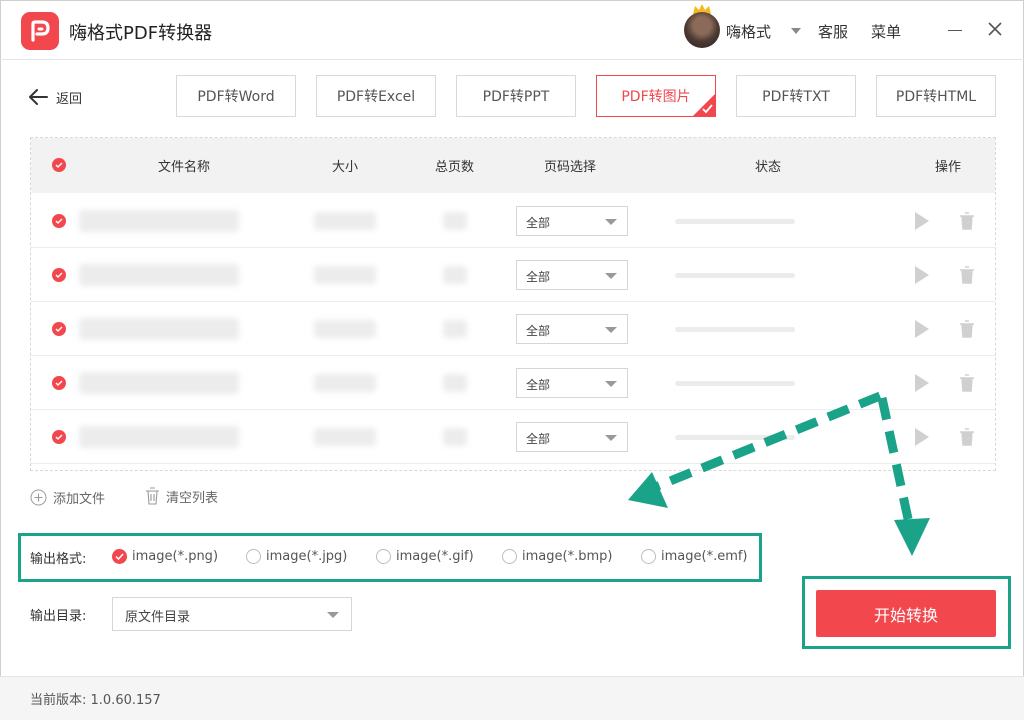  Describe the element at coordinates (748, 31) in the screenshot. I see `username: 嗨格式` at that location.